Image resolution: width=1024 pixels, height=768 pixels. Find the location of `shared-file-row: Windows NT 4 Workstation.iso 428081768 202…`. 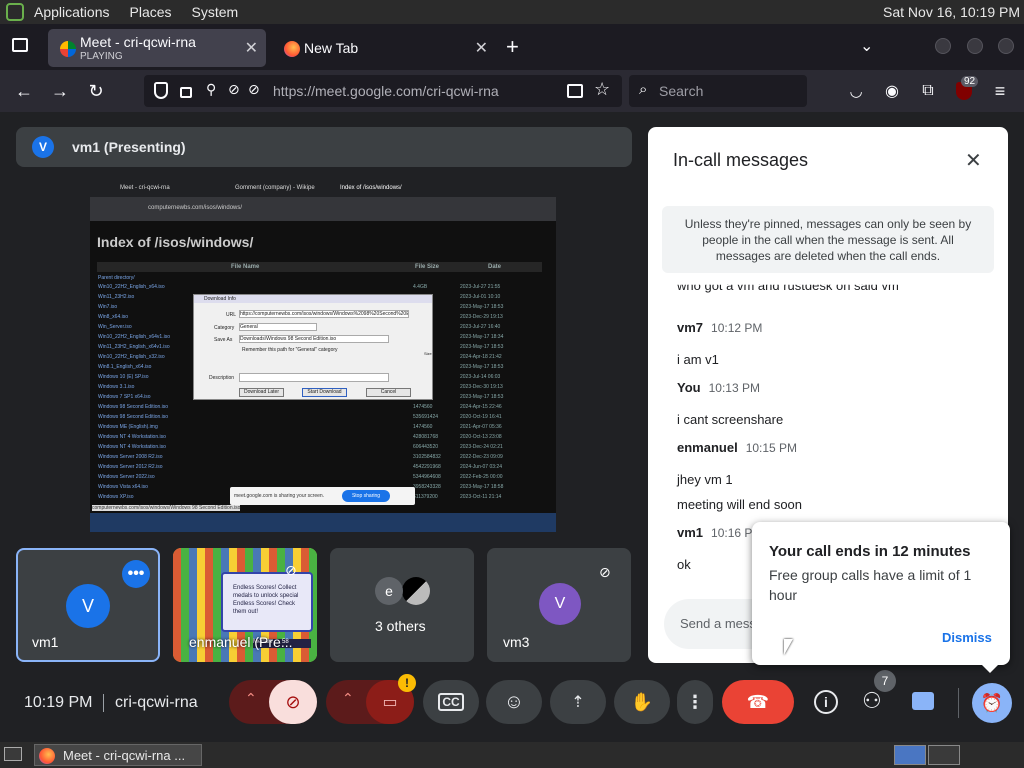

shared-file-row: Windows NT 4 Workstation.iso 428081768 202… is located at coordinates (320, 438).